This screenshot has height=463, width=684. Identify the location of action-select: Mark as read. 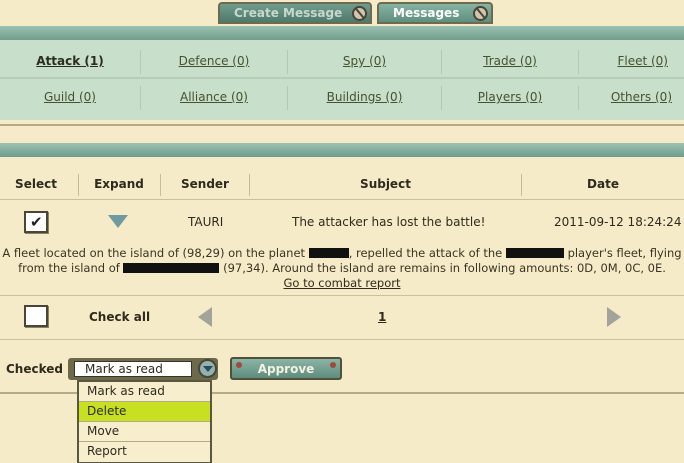
(143, 369).